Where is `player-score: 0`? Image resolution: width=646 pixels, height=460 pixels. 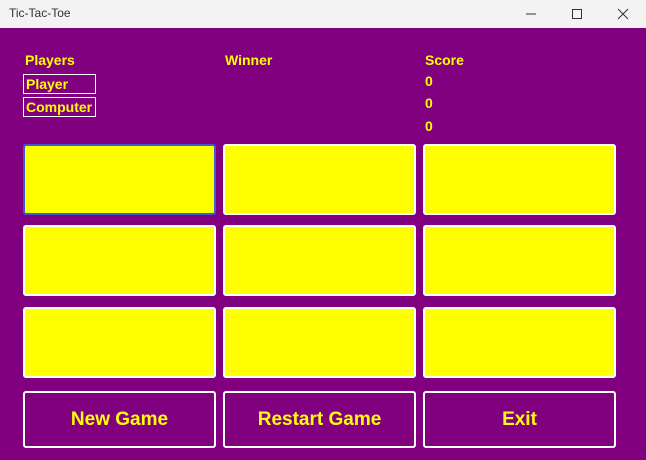
player-score: 0 is located at coordinates (429, 81).